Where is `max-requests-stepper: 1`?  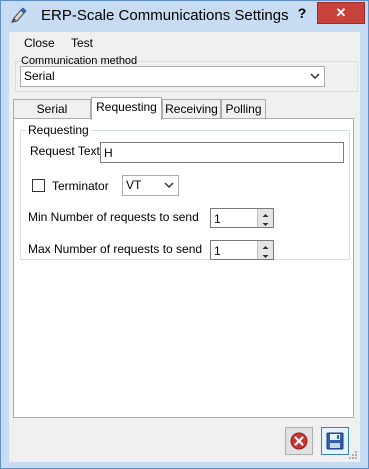
max-requests-stepper: 1 is located at coordinates (242, 250).